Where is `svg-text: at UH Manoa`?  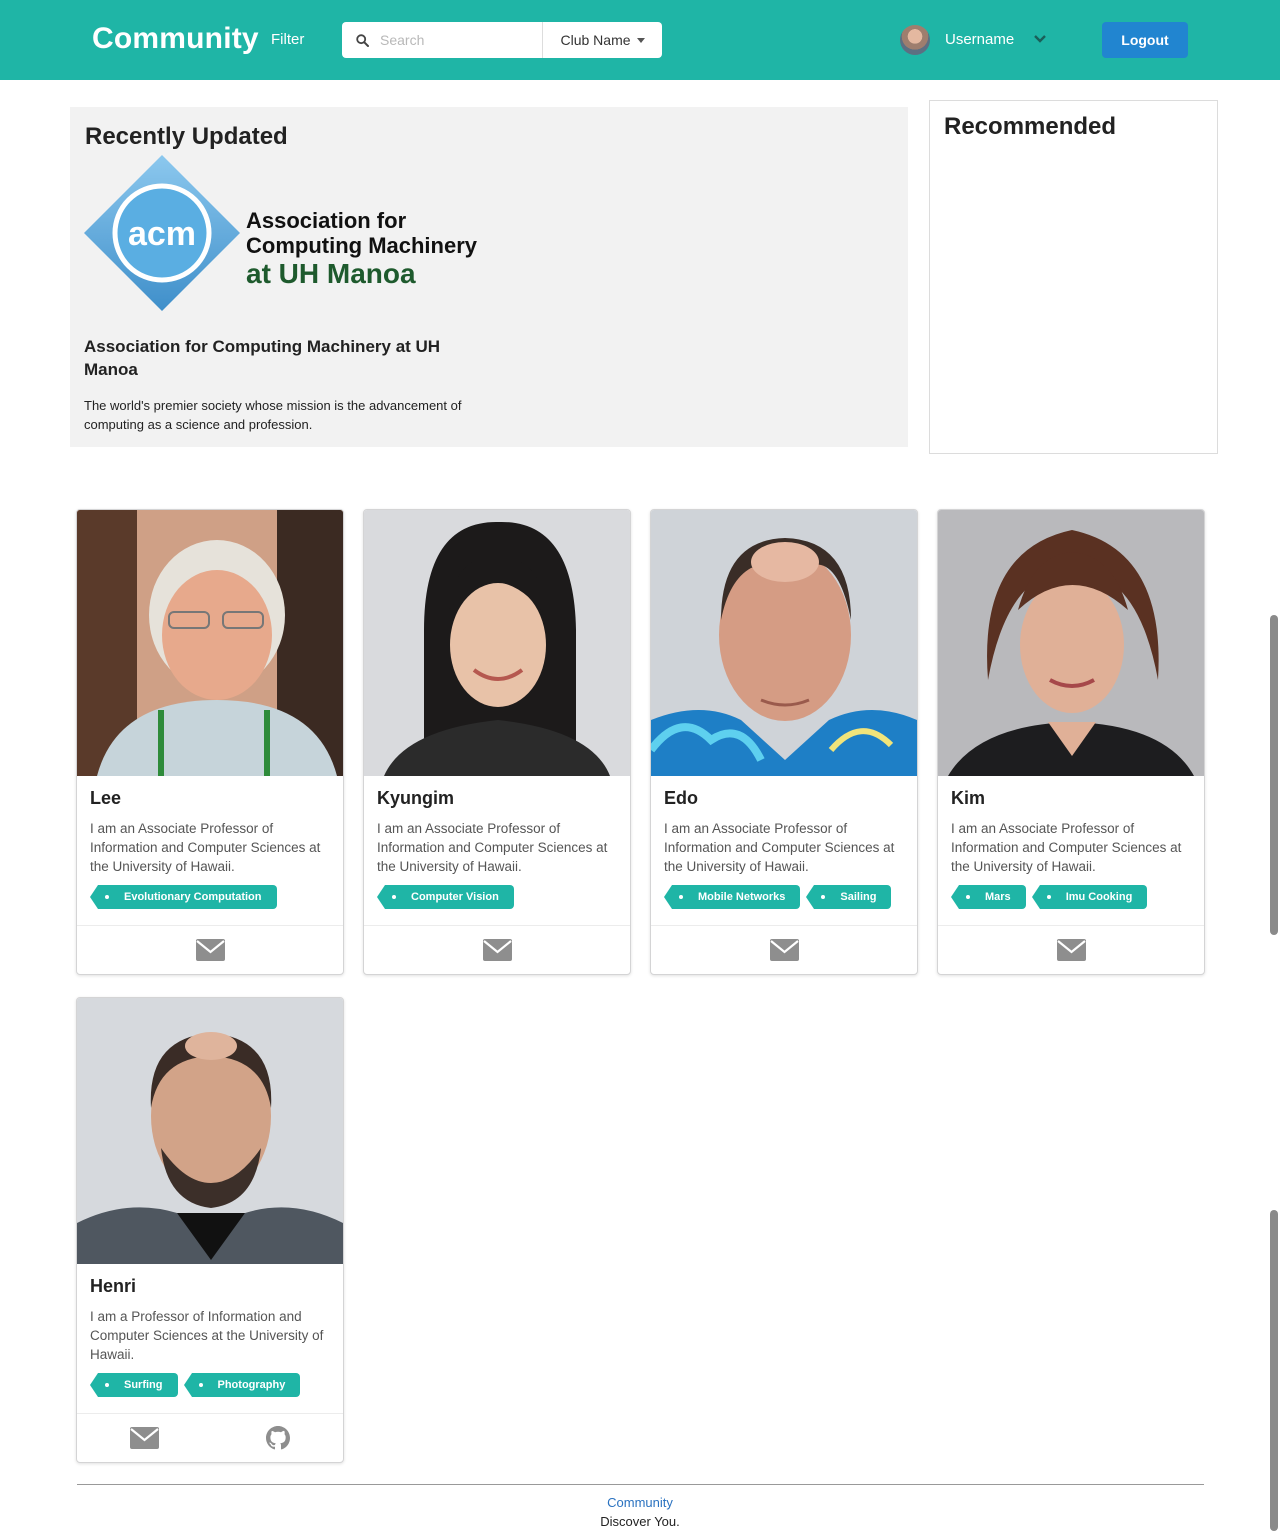
svg-text: at UH Manoa is located at coordinates (331, 273).